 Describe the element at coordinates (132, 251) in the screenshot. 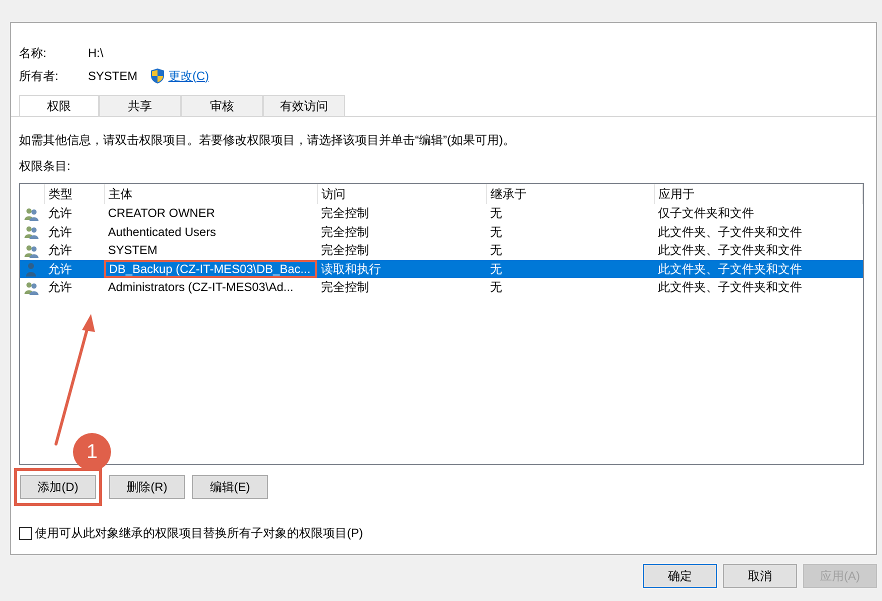

I see `table-cell-text: SYSTEM` at that location.